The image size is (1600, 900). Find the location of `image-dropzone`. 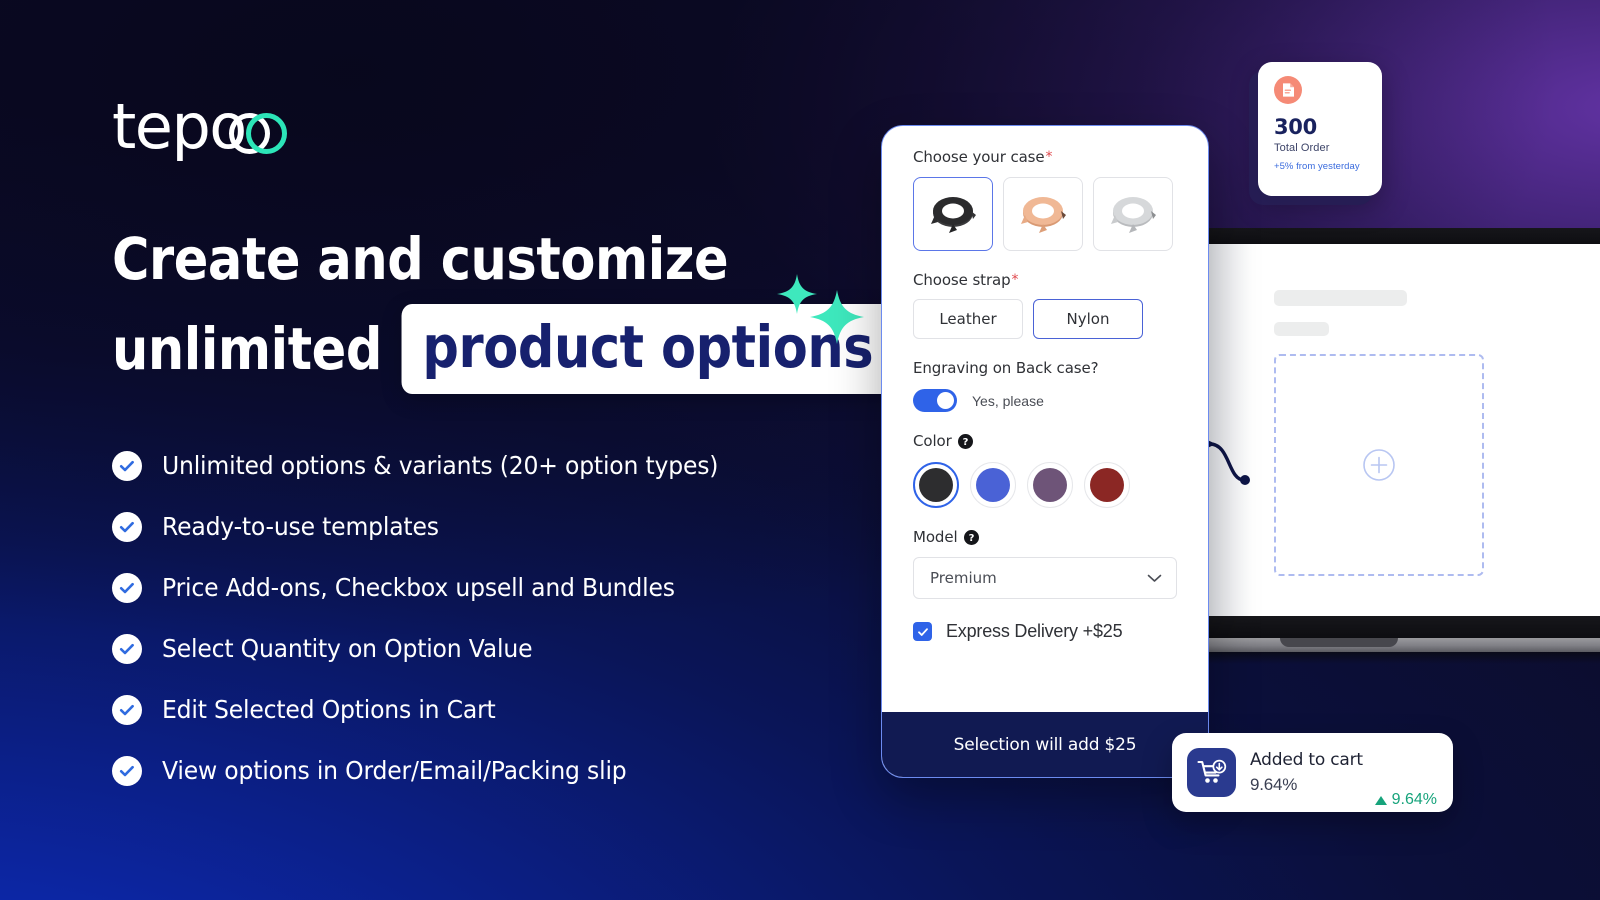

image-dropzone is located at coordinates (1379, 465).